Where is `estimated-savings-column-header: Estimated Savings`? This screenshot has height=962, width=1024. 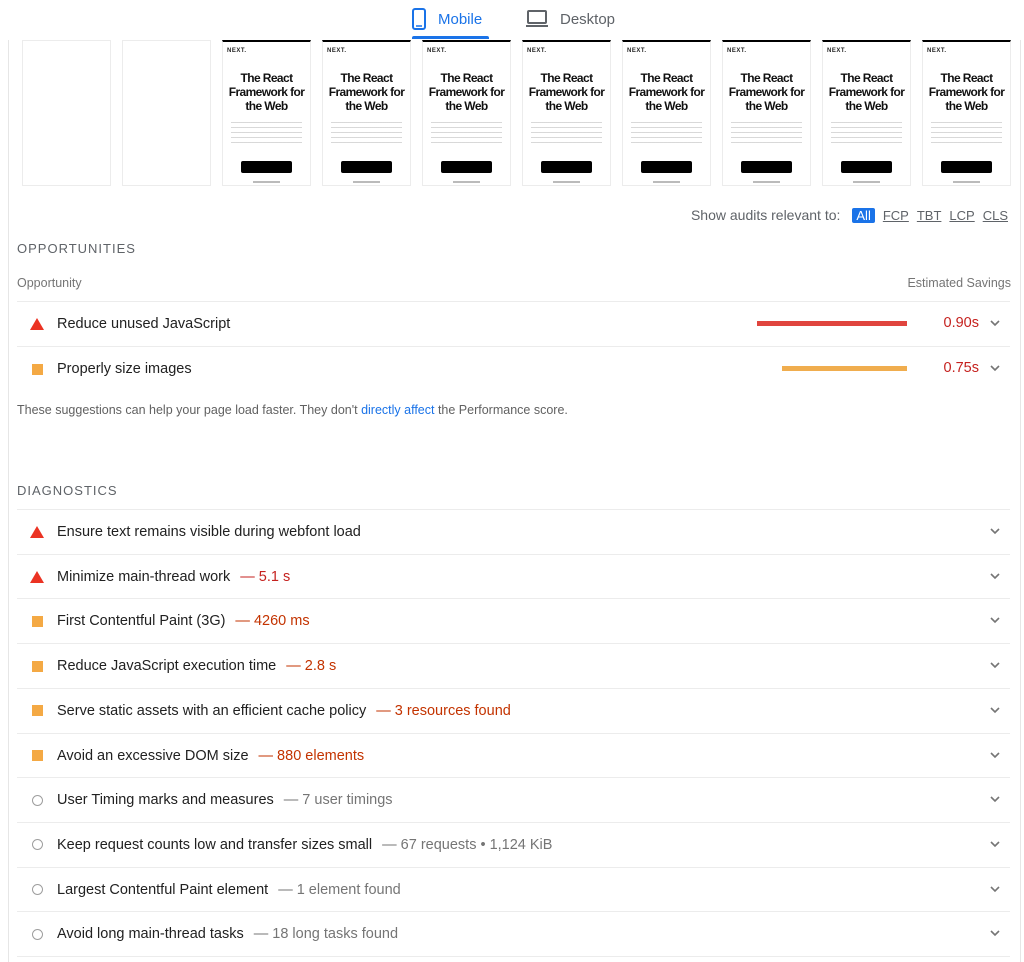 estimated-savings-column-header: Estimated Savings is located at coordinates (959, 283).